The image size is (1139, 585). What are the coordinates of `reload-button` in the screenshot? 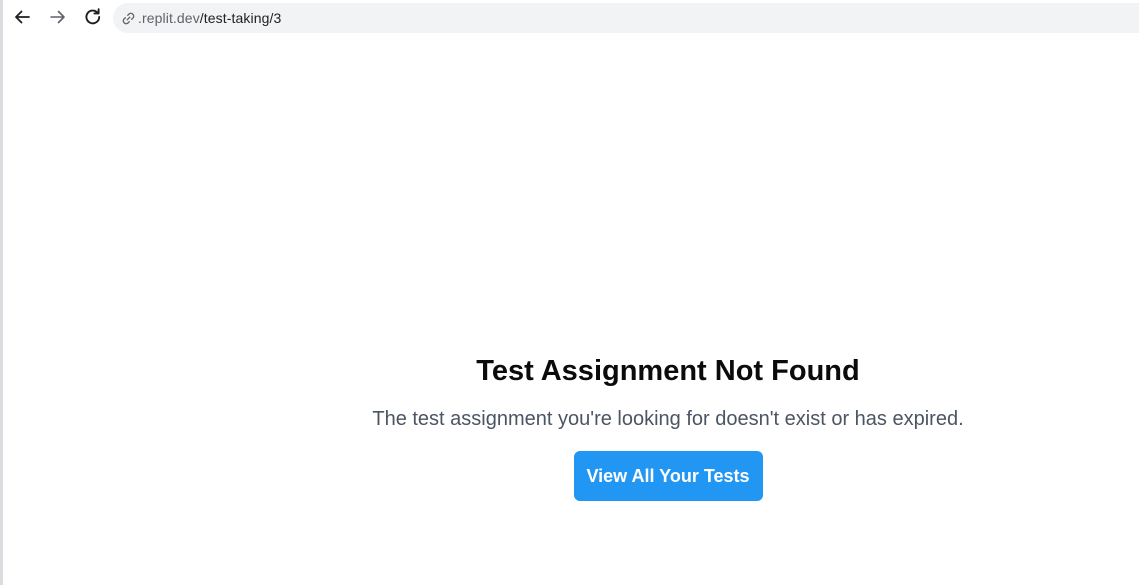 It's located at (93, 17).